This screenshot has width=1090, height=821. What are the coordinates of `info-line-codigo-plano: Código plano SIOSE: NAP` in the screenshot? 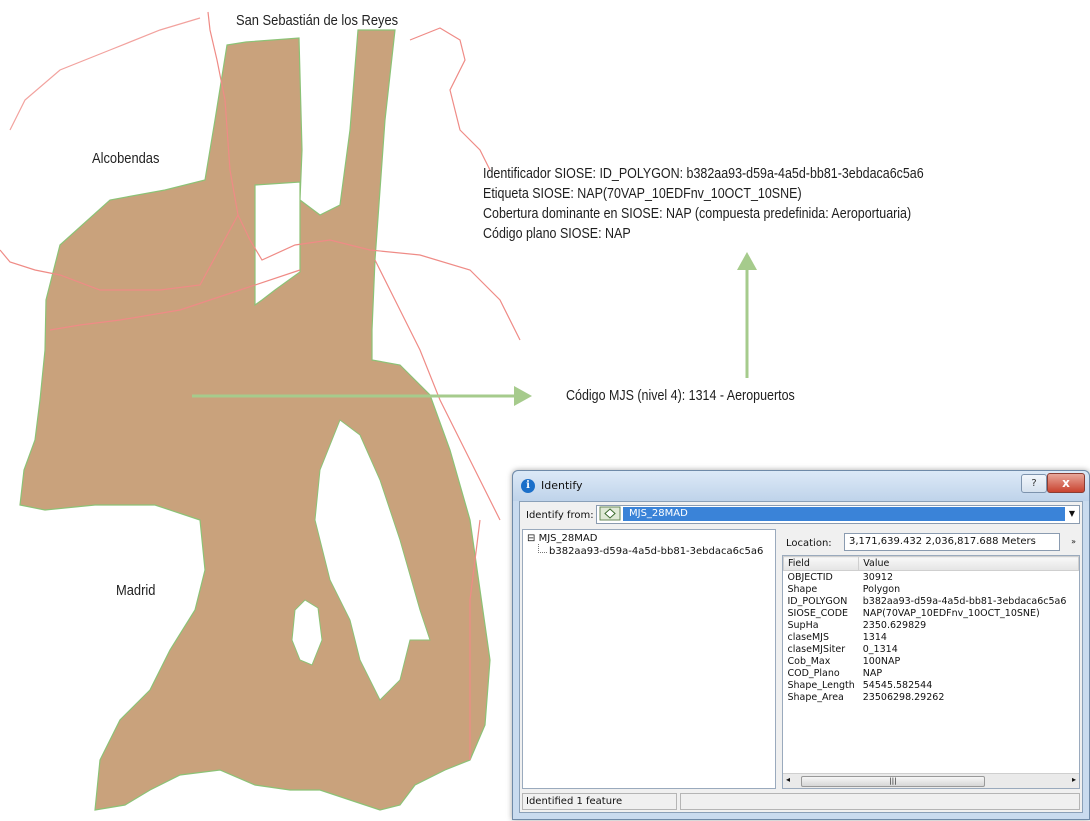 It's located at (557, 234).